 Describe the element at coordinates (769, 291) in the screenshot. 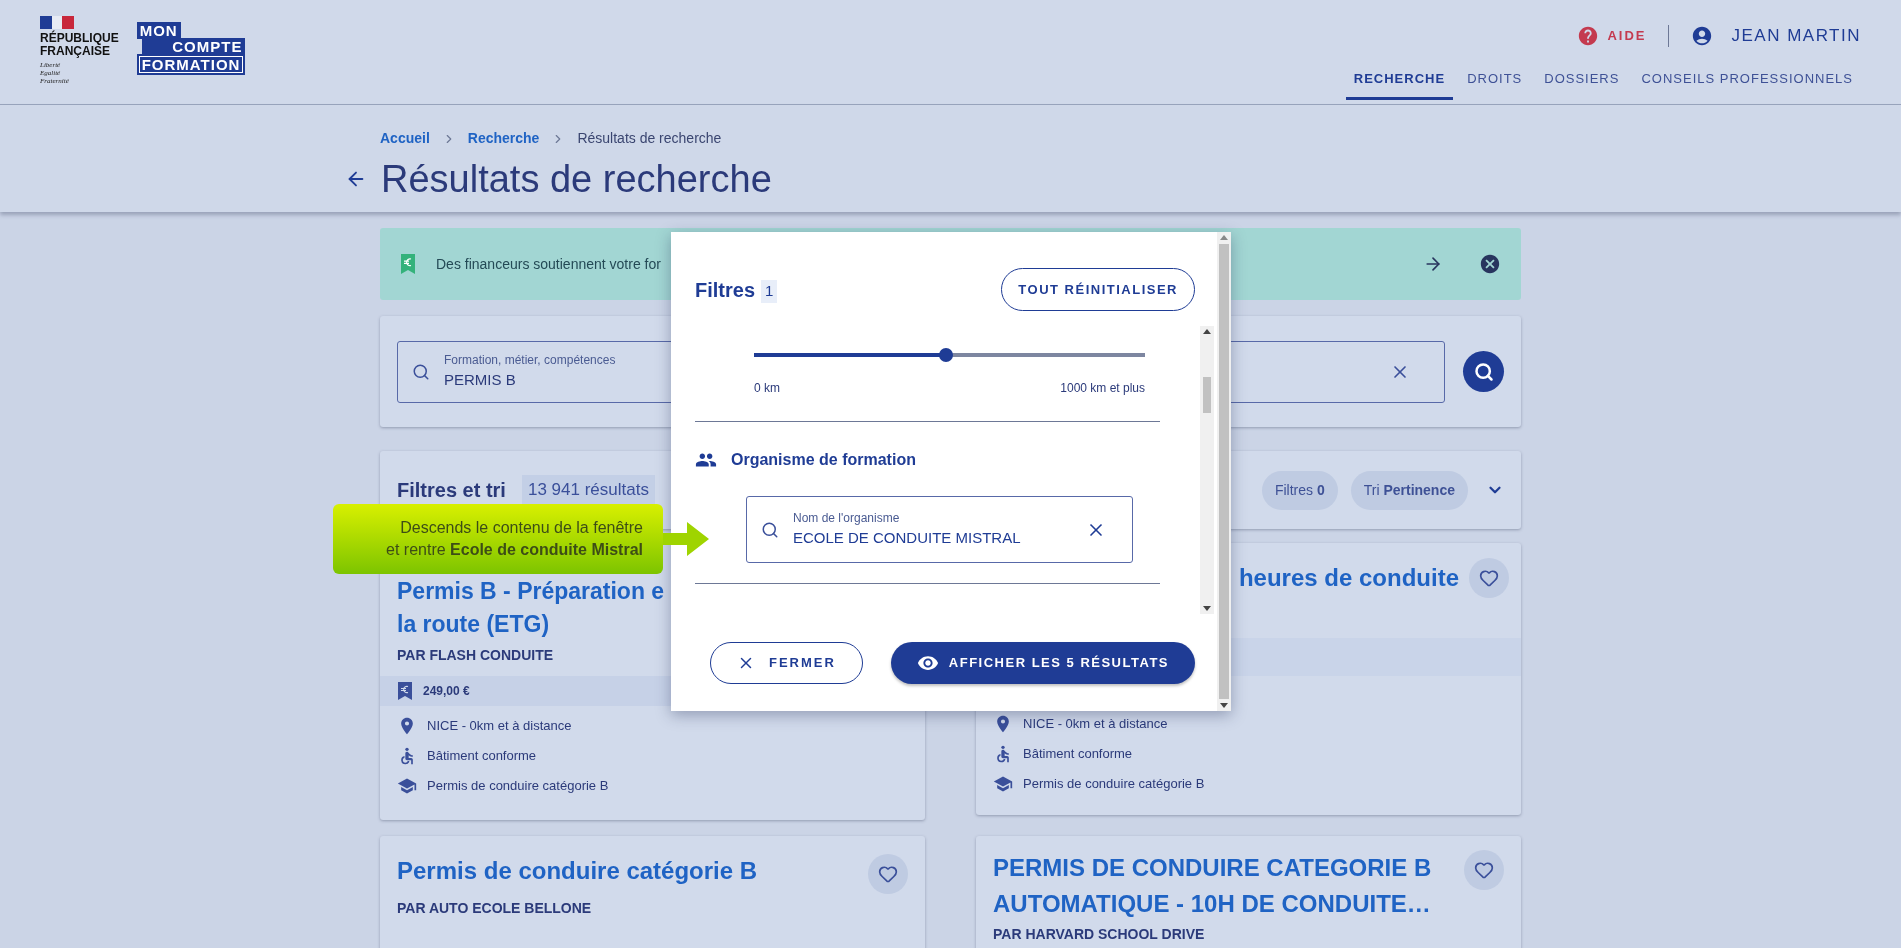

I see `filter-count-badge: 1` at that location.